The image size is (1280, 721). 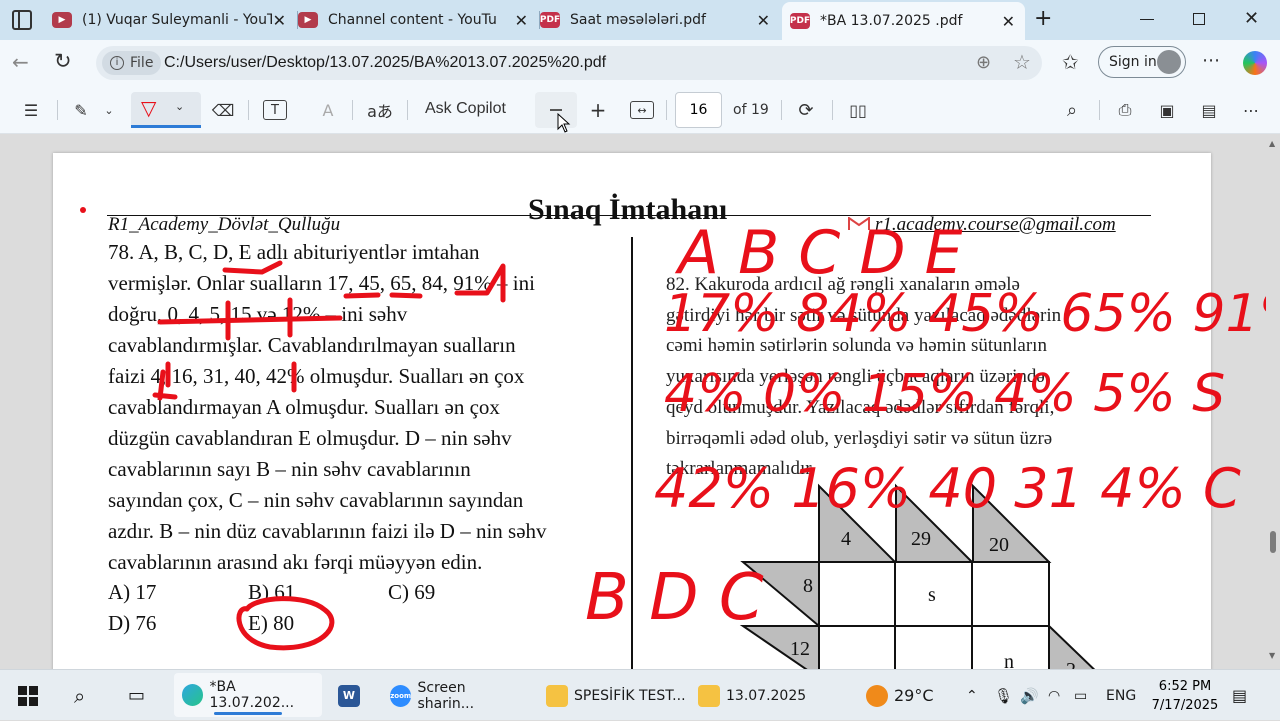 What do you see at coordinates (1199, 19) in the screenshot?
I see `restore-icon` at bounding box center [1199, 19].